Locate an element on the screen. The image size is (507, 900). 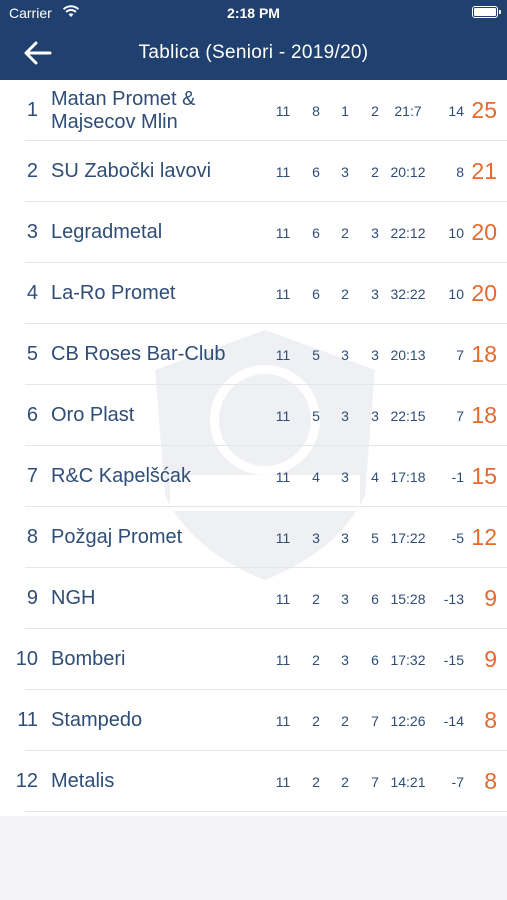
goals: 22:12 is located at coordinates (408, 233).